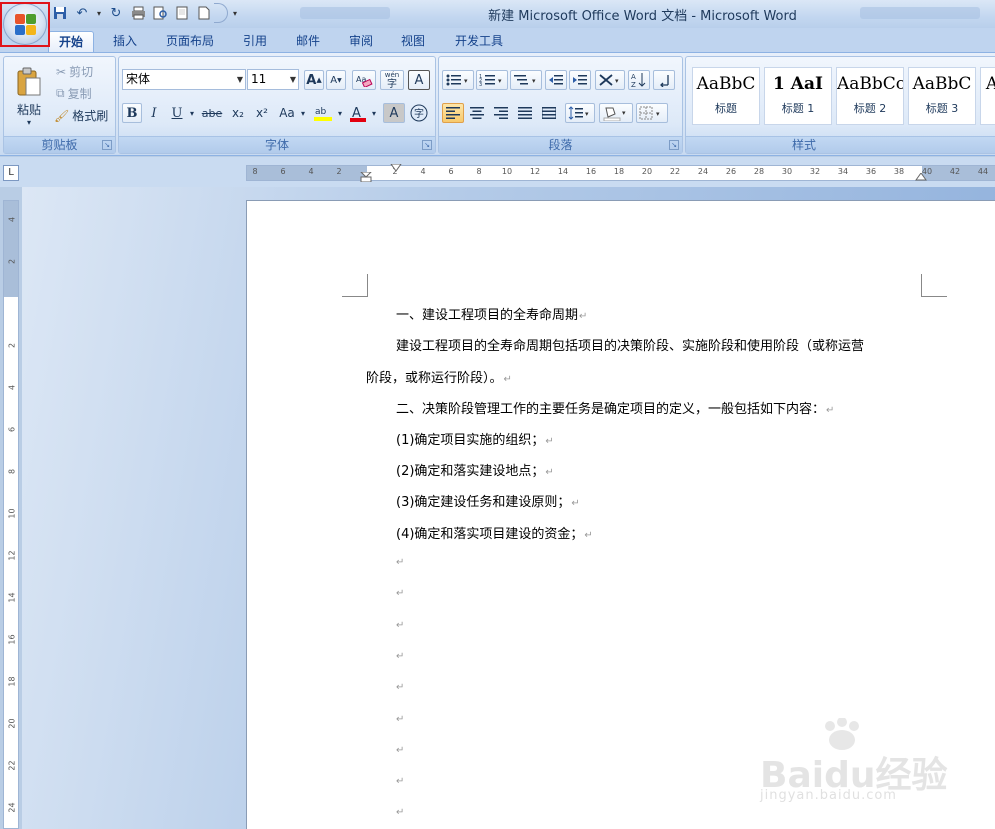 Image resolution: width=995 pixels, height=829 pixels. Describe the element at coordinates (675, 171) in the screenshot. I see `ruler-tick-label: 22` at that location.